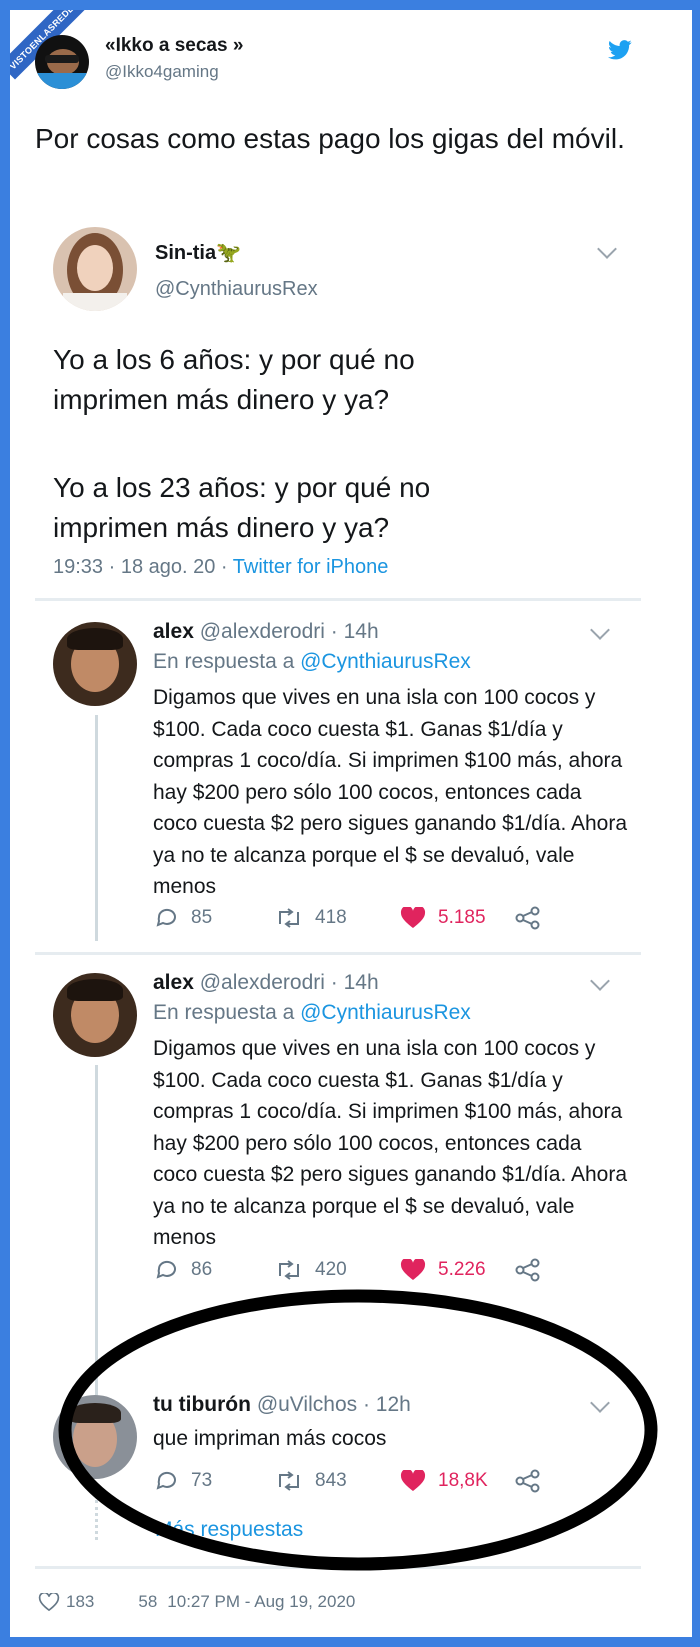 Image resolution: width=700 pixels, height=1647 pixels. What do you see at coordinates (261, 1602) in the screenshot?
I see `tweet-timestamp: 10:27 PM - Aug 19, 2020` at bounding box center [261, 1602].